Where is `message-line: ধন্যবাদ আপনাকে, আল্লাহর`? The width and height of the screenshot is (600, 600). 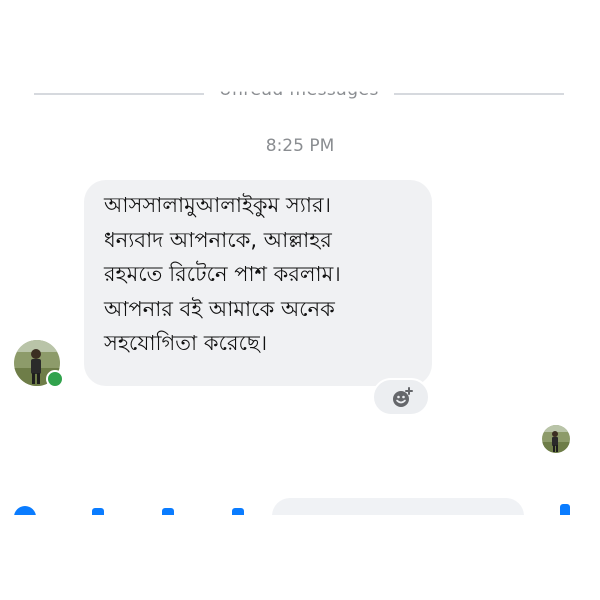
message-line: ধন্যবাদ আপনাকে, আল্লাহর is located at coordinates (218, 239).